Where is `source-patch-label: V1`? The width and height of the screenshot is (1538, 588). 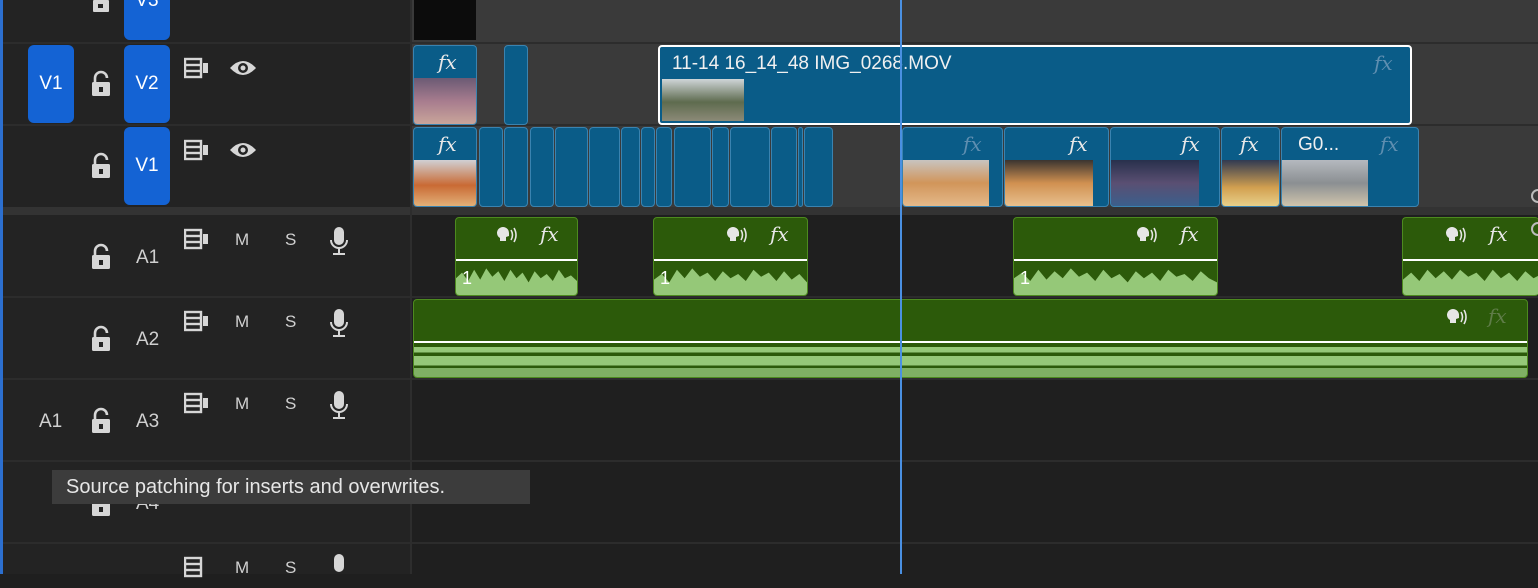
source-patch-label: V1 is located at coordinates (51, 83).